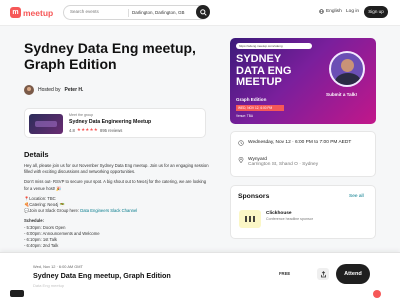 This screenshot has width=400, height=300. I want to click on venue-address: Carrington St, Shand O · Sydney, so click(283, 164).